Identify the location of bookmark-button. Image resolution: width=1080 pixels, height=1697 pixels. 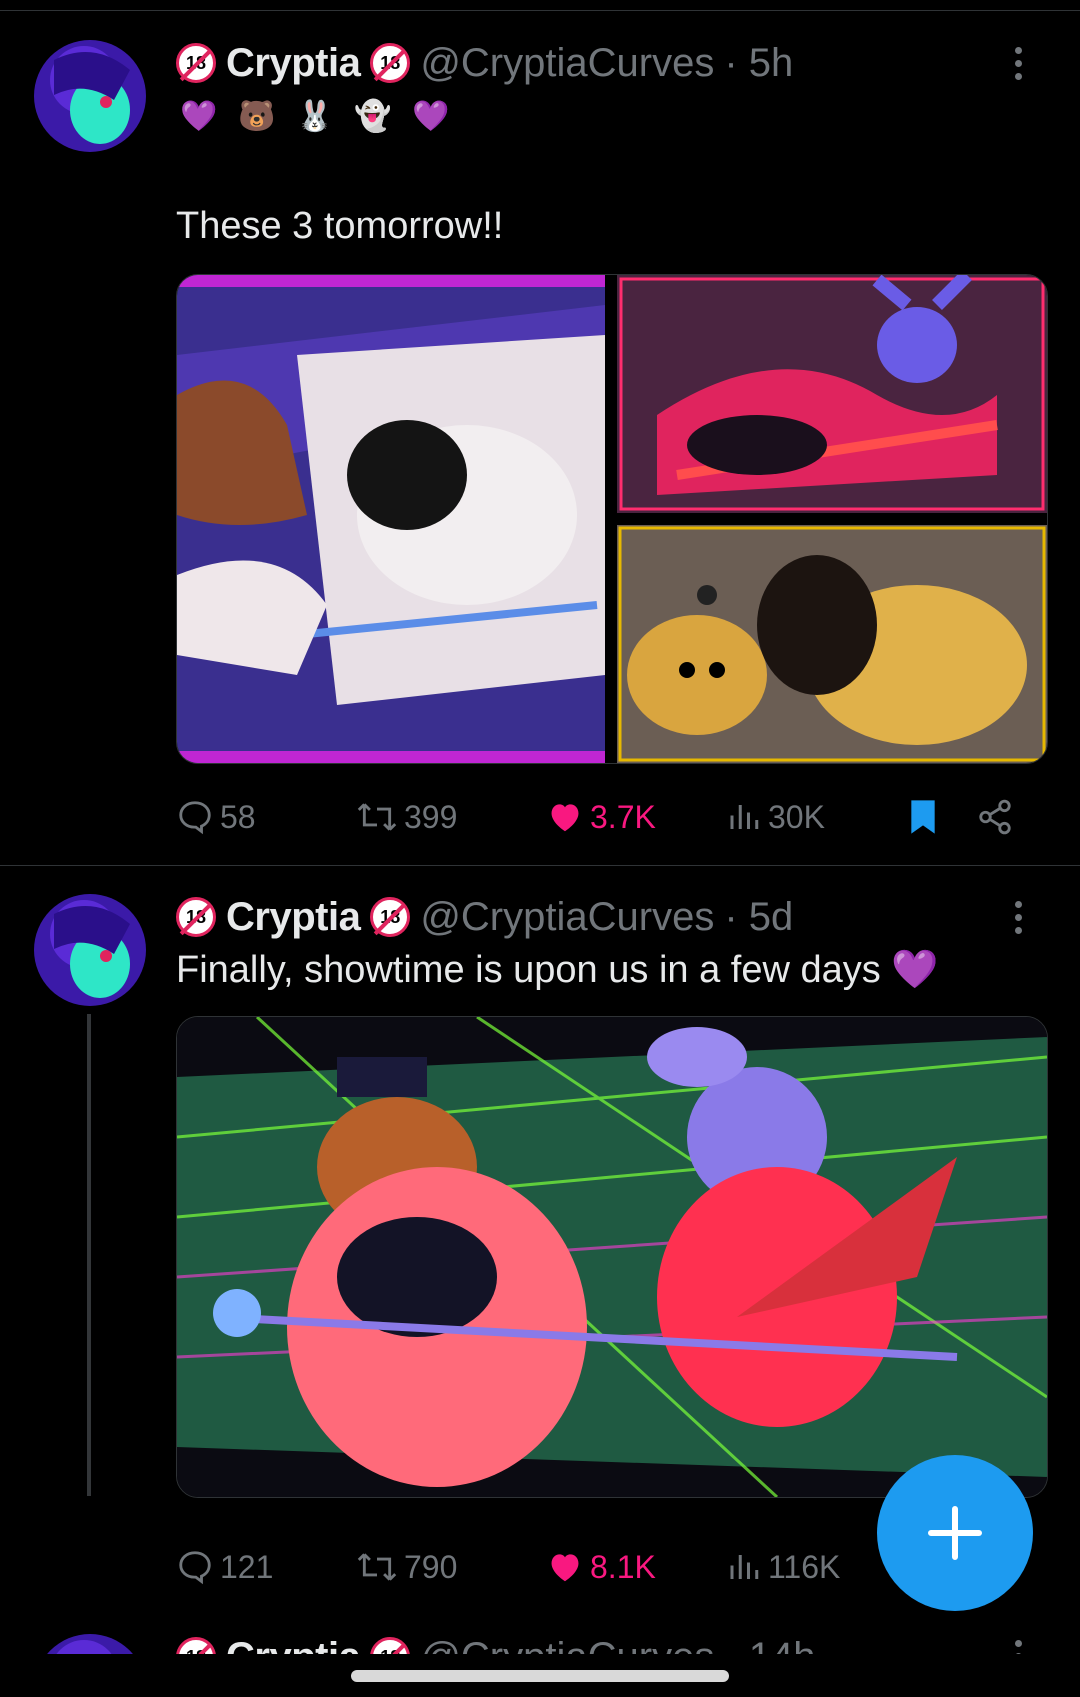
(941, 817).